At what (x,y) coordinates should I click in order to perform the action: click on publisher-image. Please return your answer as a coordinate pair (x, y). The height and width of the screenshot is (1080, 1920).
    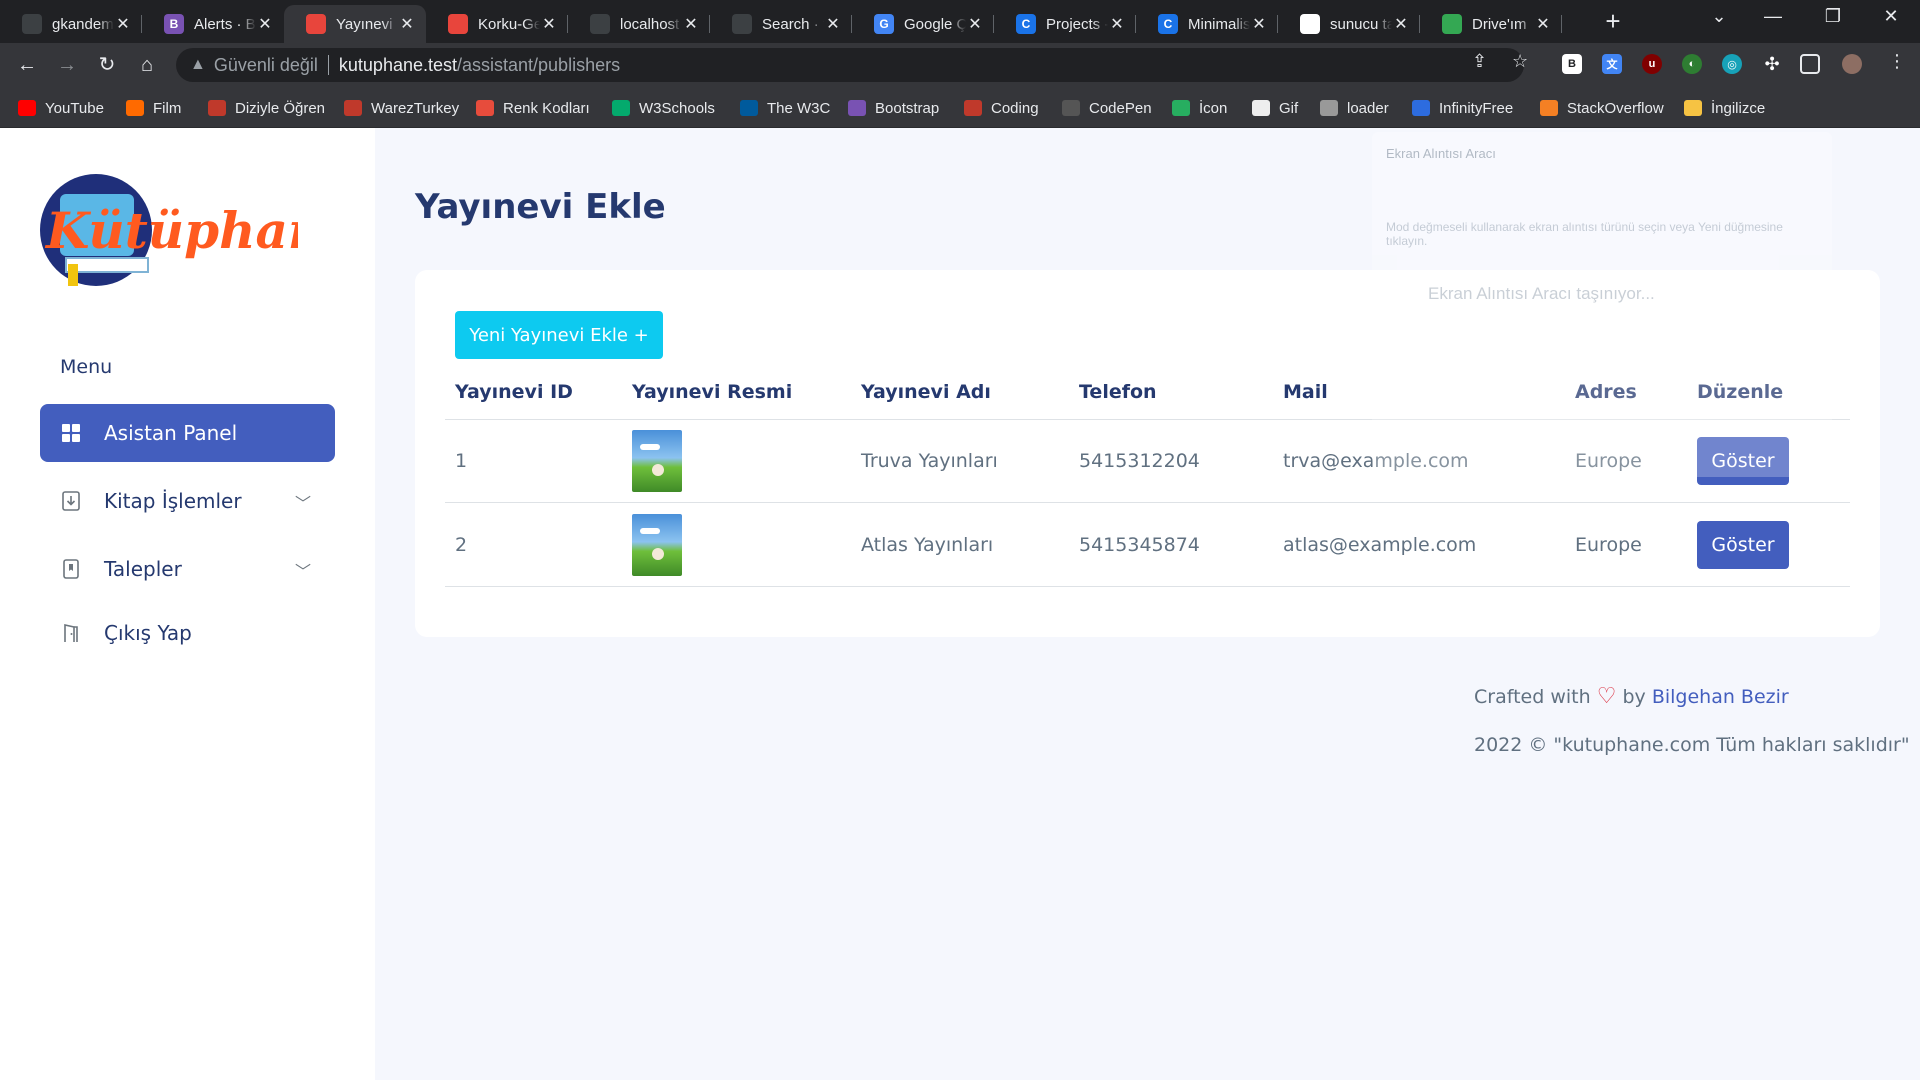
    Looking at the image, I should click on (657, 545).